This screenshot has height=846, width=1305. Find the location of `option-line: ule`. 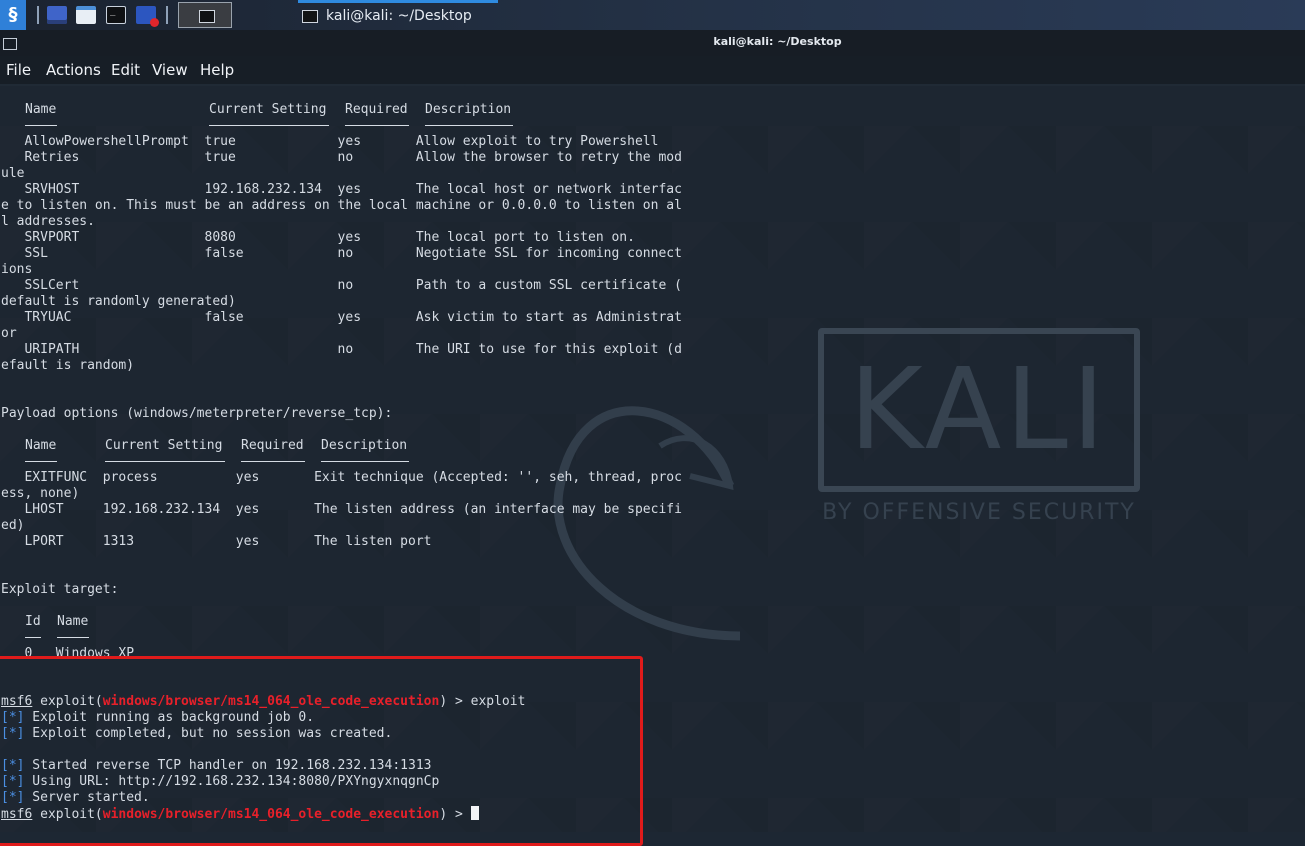

option-line: ule is located at coordinates (13, 173).